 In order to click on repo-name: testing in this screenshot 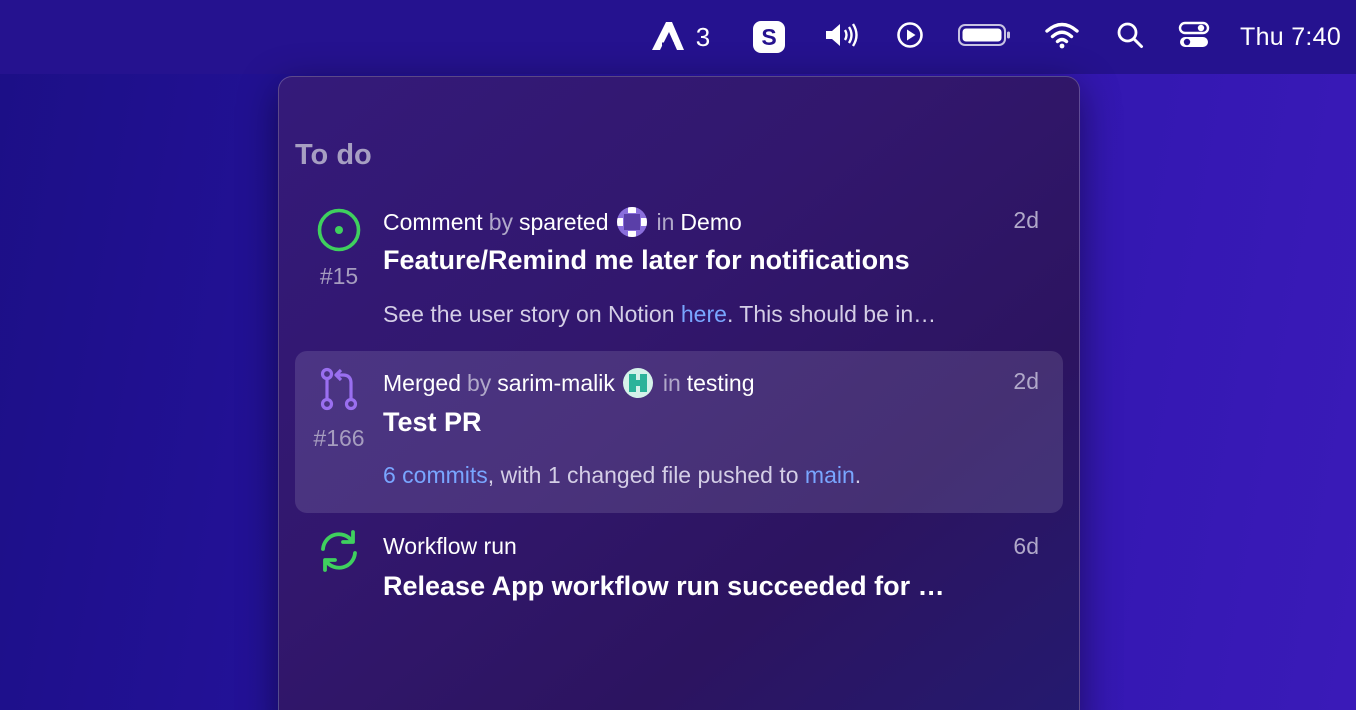, I will do `click(721, 383)`.